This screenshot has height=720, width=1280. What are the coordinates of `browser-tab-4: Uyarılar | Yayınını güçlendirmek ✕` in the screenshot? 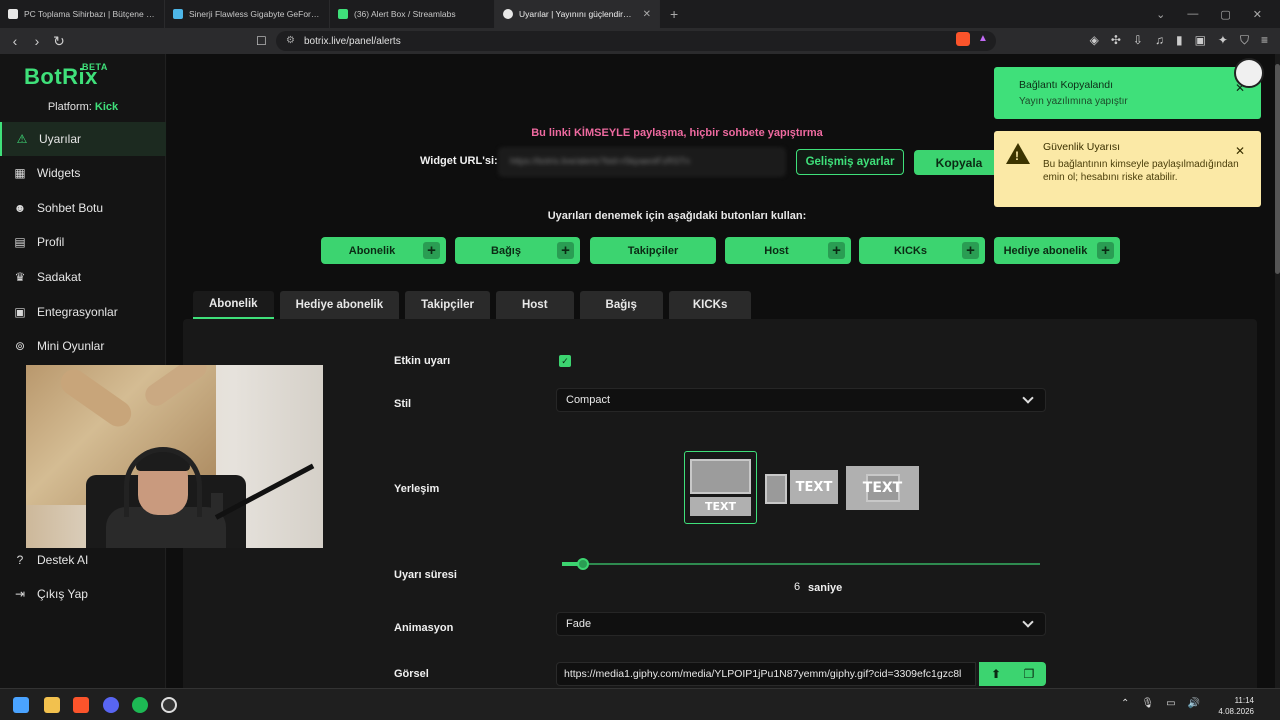 It's located at (577, 14).